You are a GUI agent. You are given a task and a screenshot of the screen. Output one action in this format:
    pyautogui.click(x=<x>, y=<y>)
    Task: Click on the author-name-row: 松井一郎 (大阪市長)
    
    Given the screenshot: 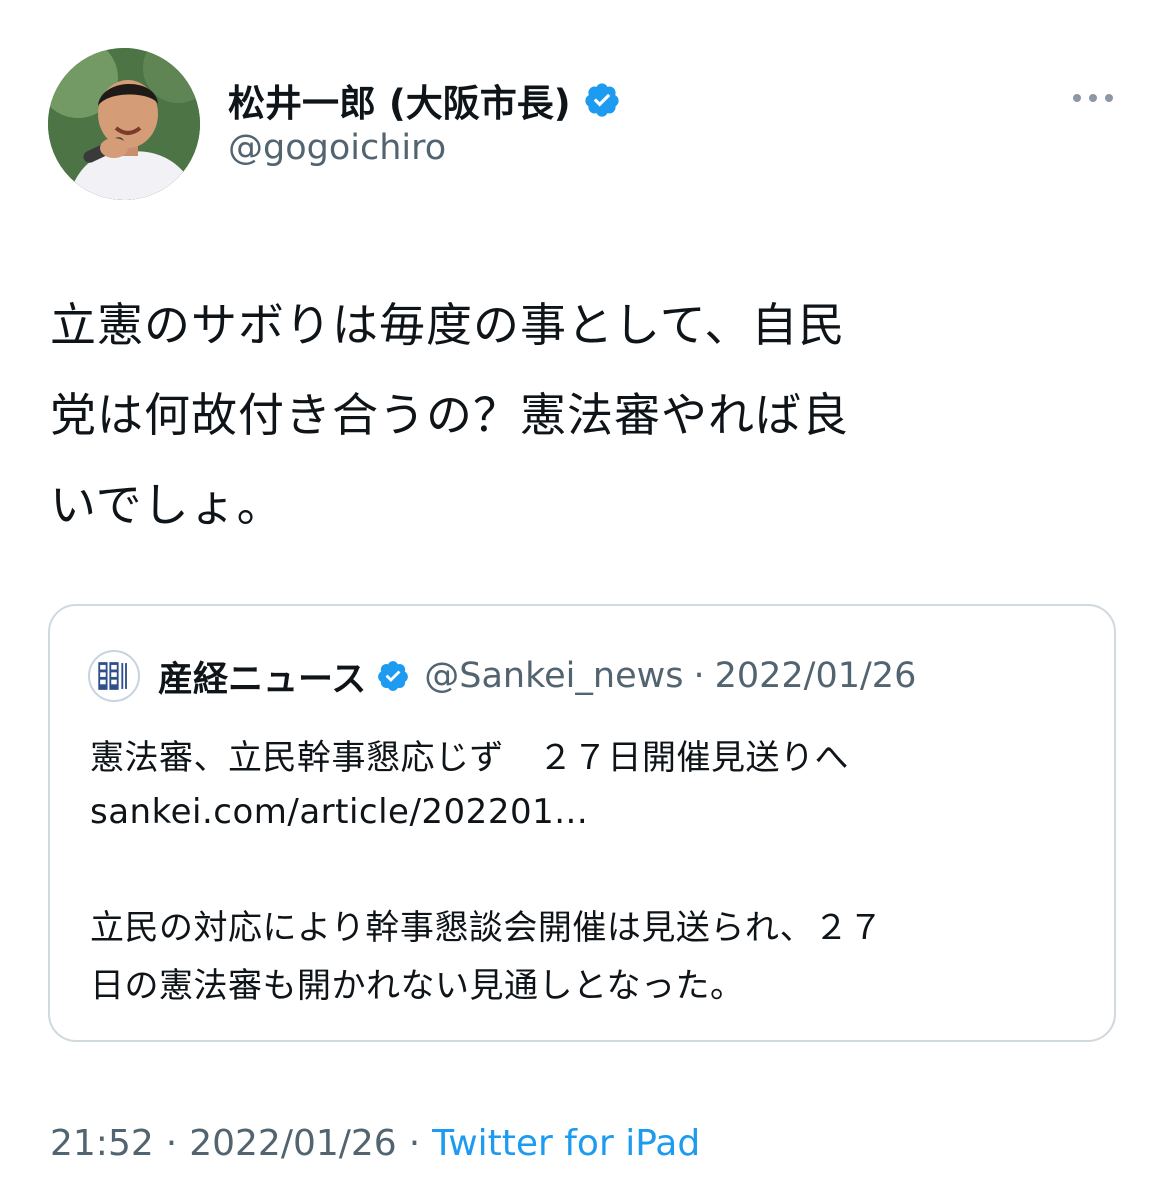 What is the action you would take?
    pyautogui.click(x=424, y=100)
    